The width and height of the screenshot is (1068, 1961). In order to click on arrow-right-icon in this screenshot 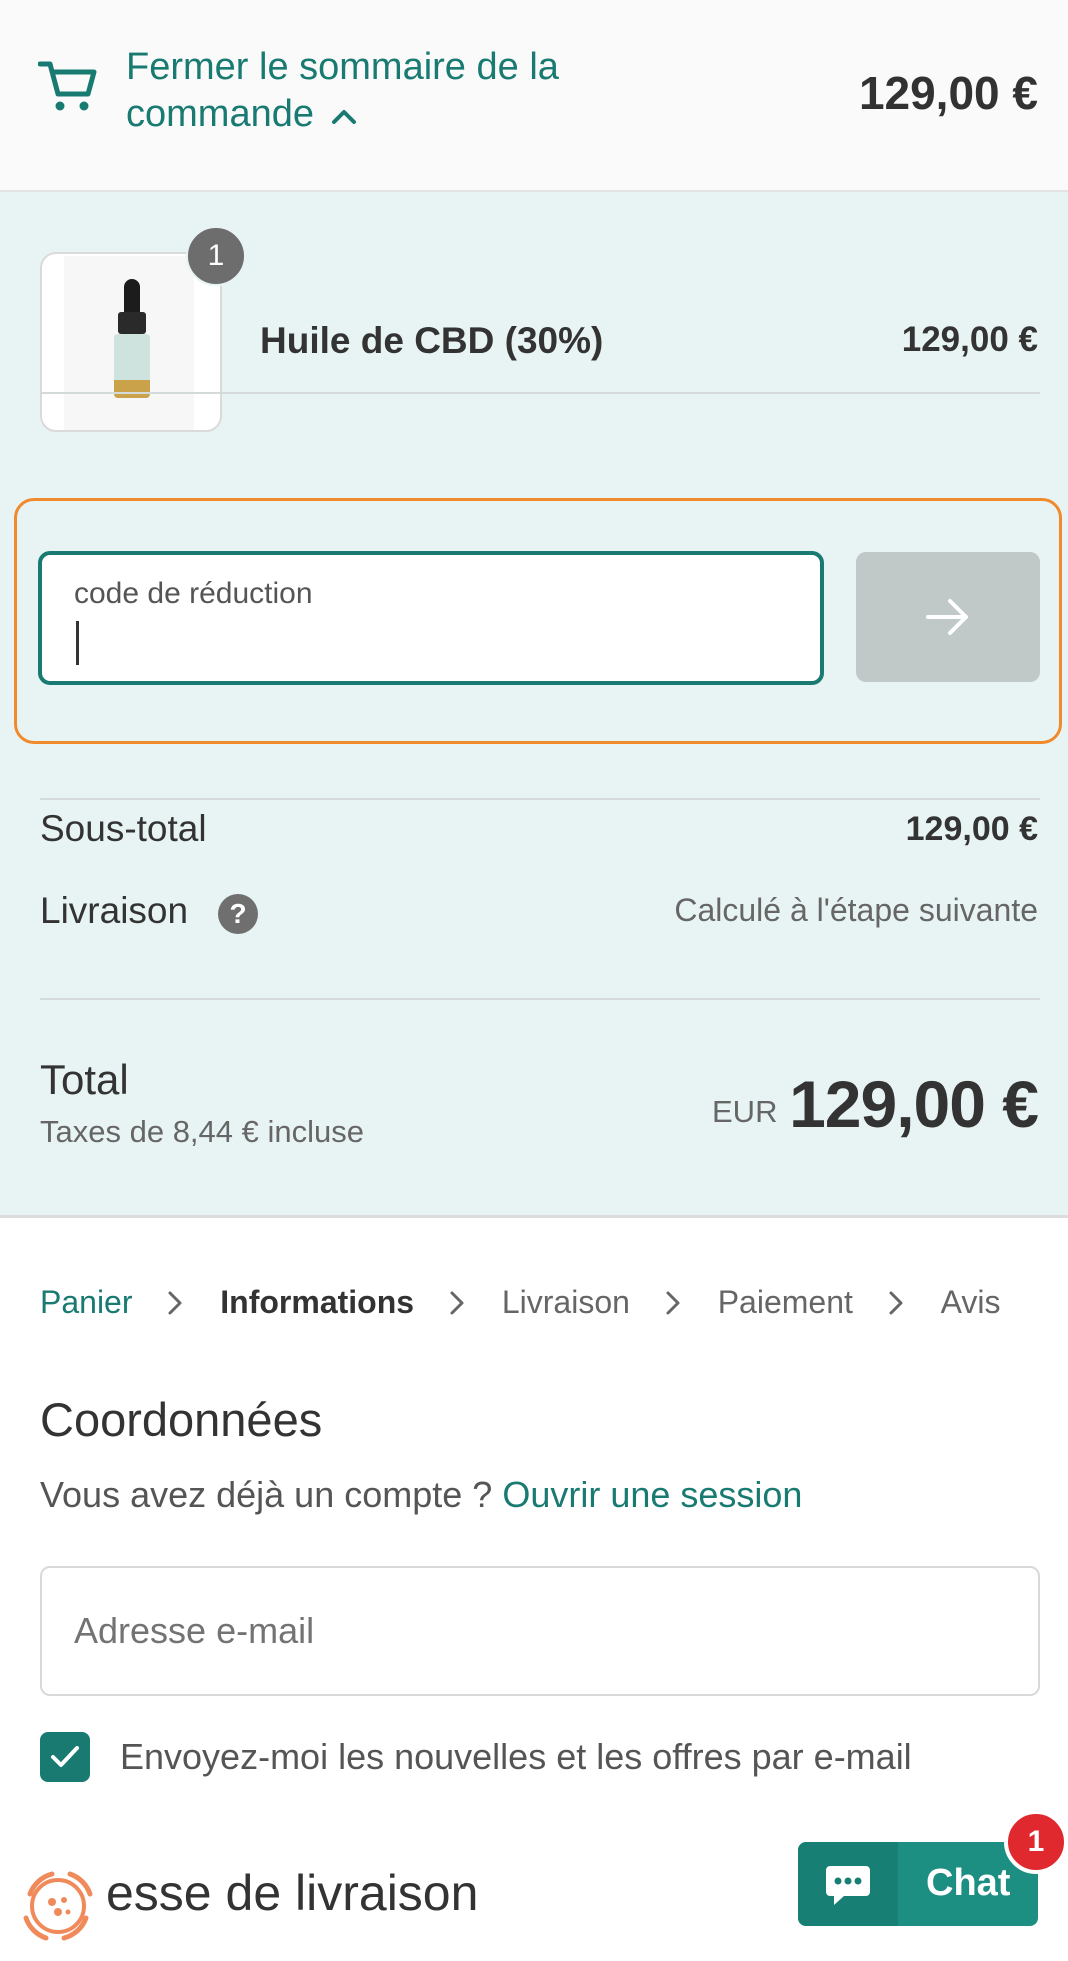, I will do `click(947, 617)`.